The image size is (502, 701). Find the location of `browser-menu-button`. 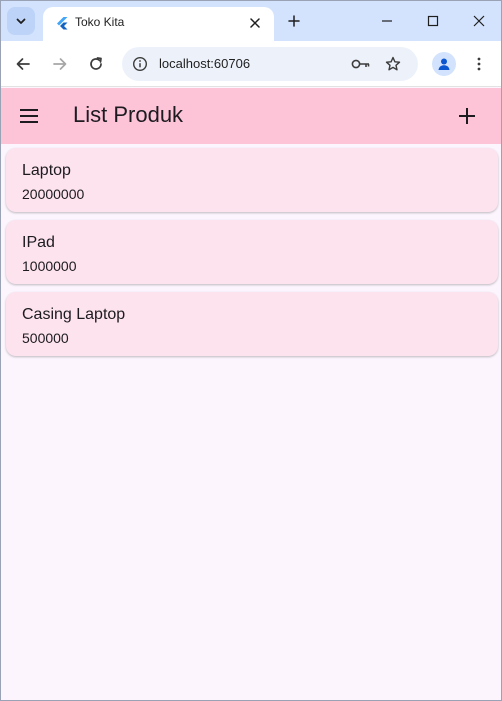

browser-menu-button is located at coordinates (479, 64).